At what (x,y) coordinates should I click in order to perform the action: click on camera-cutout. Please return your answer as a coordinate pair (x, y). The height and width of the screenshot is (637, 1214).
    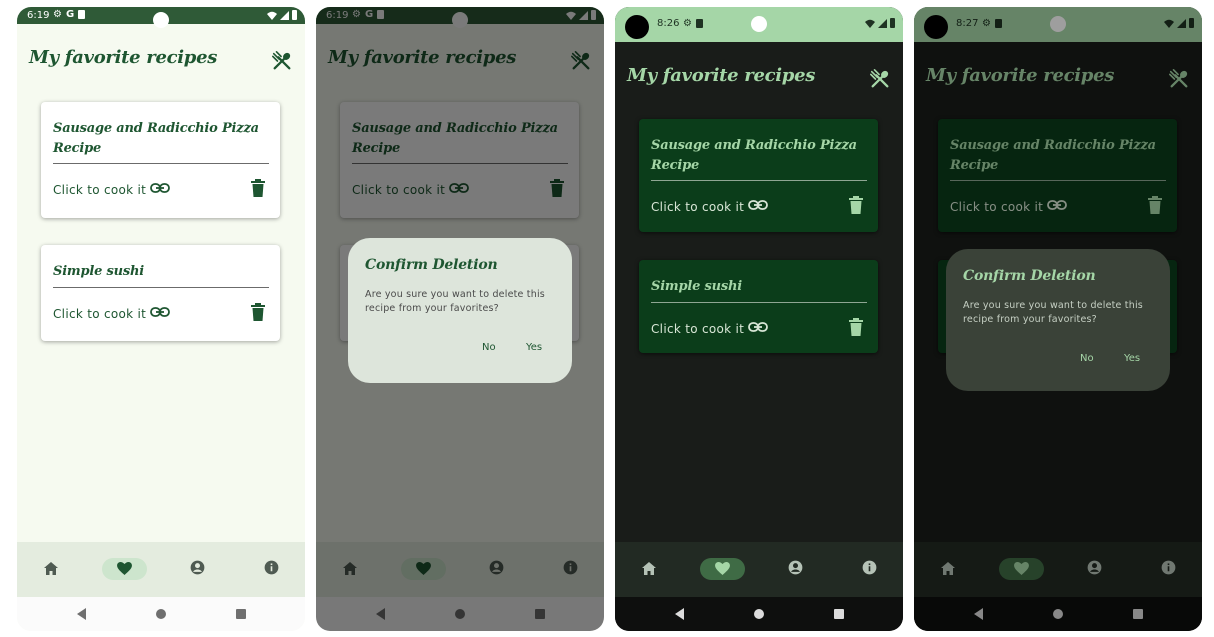
    Looking at the image, I should click on (637, 27).